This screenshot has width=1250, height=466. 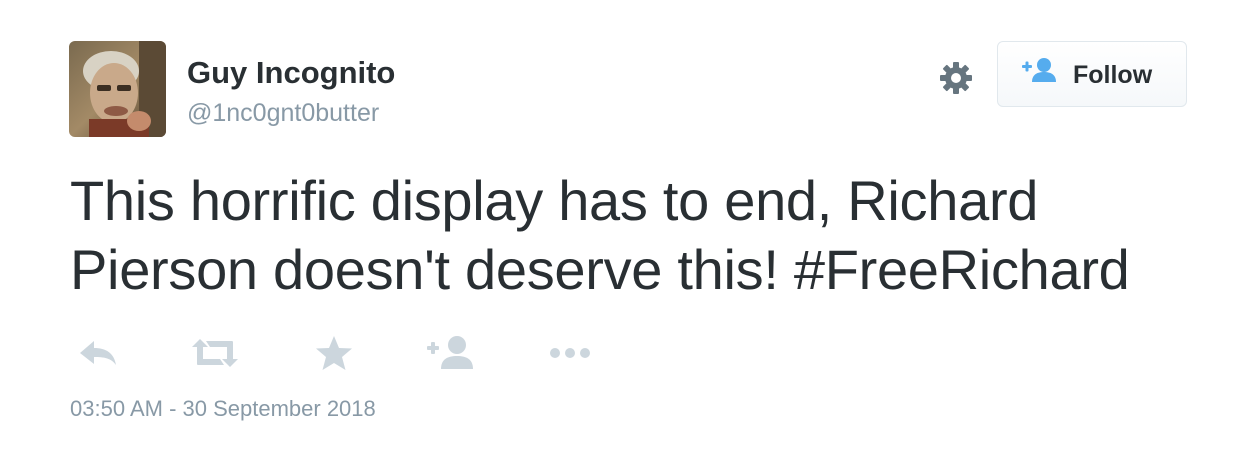 What do you see at coordinates (956, 78) in the screenshot?
I see `gear-icon` at bounding box center [956, 78].